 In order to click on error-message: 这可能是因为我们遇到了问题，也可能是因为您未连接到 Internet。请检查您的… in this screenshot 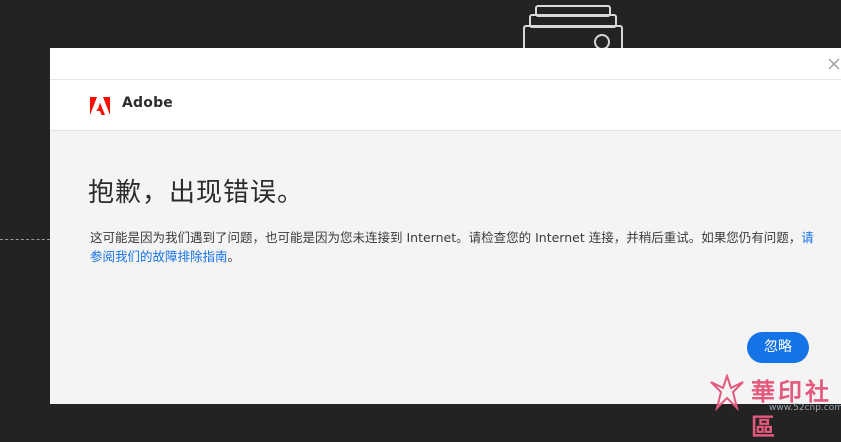, I will do `click(452, 247)`.